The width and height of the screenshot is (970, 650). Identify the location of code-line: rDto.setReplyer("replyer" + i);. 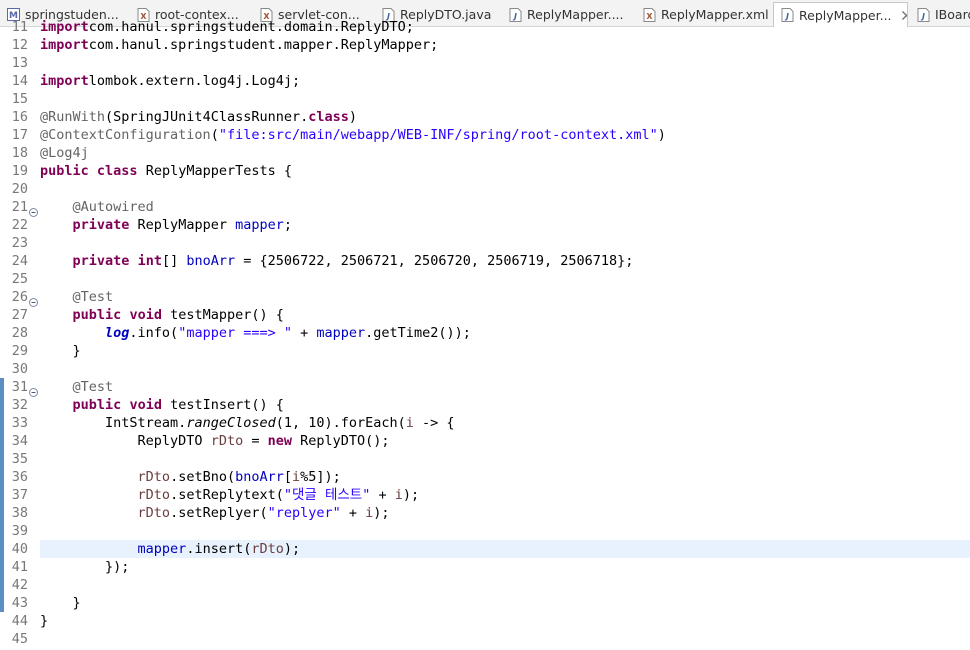
(215, 513).